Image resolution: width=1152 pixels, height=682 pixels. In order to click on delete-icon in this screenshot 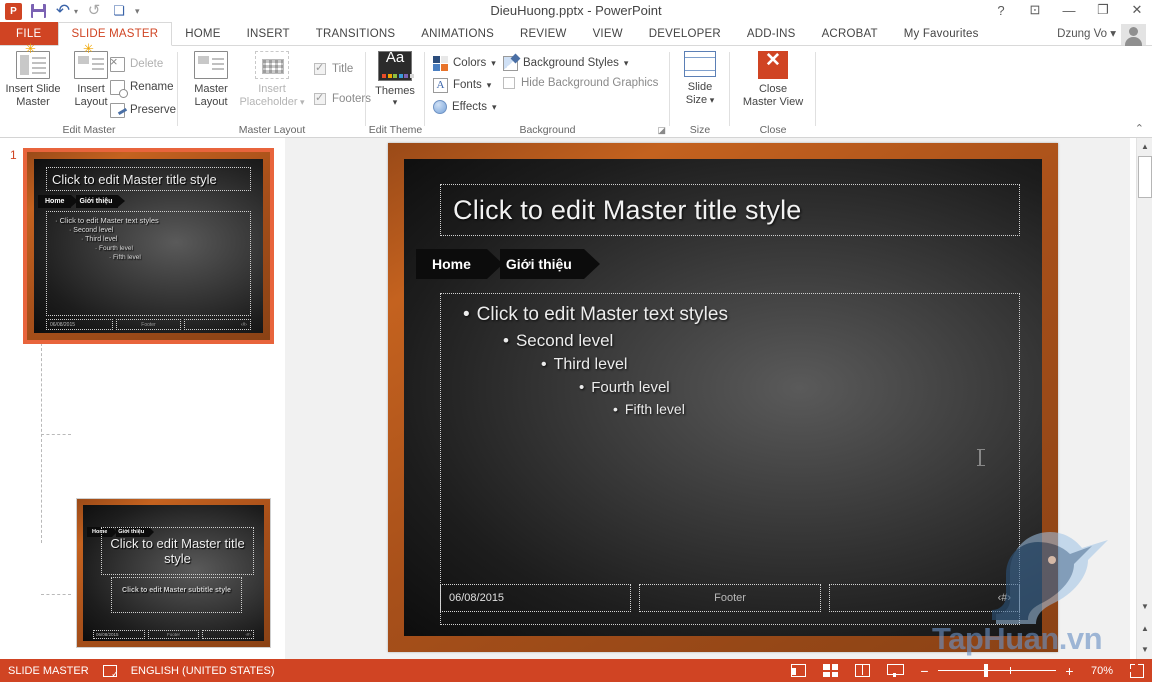, I will do `click(117, 63)`.